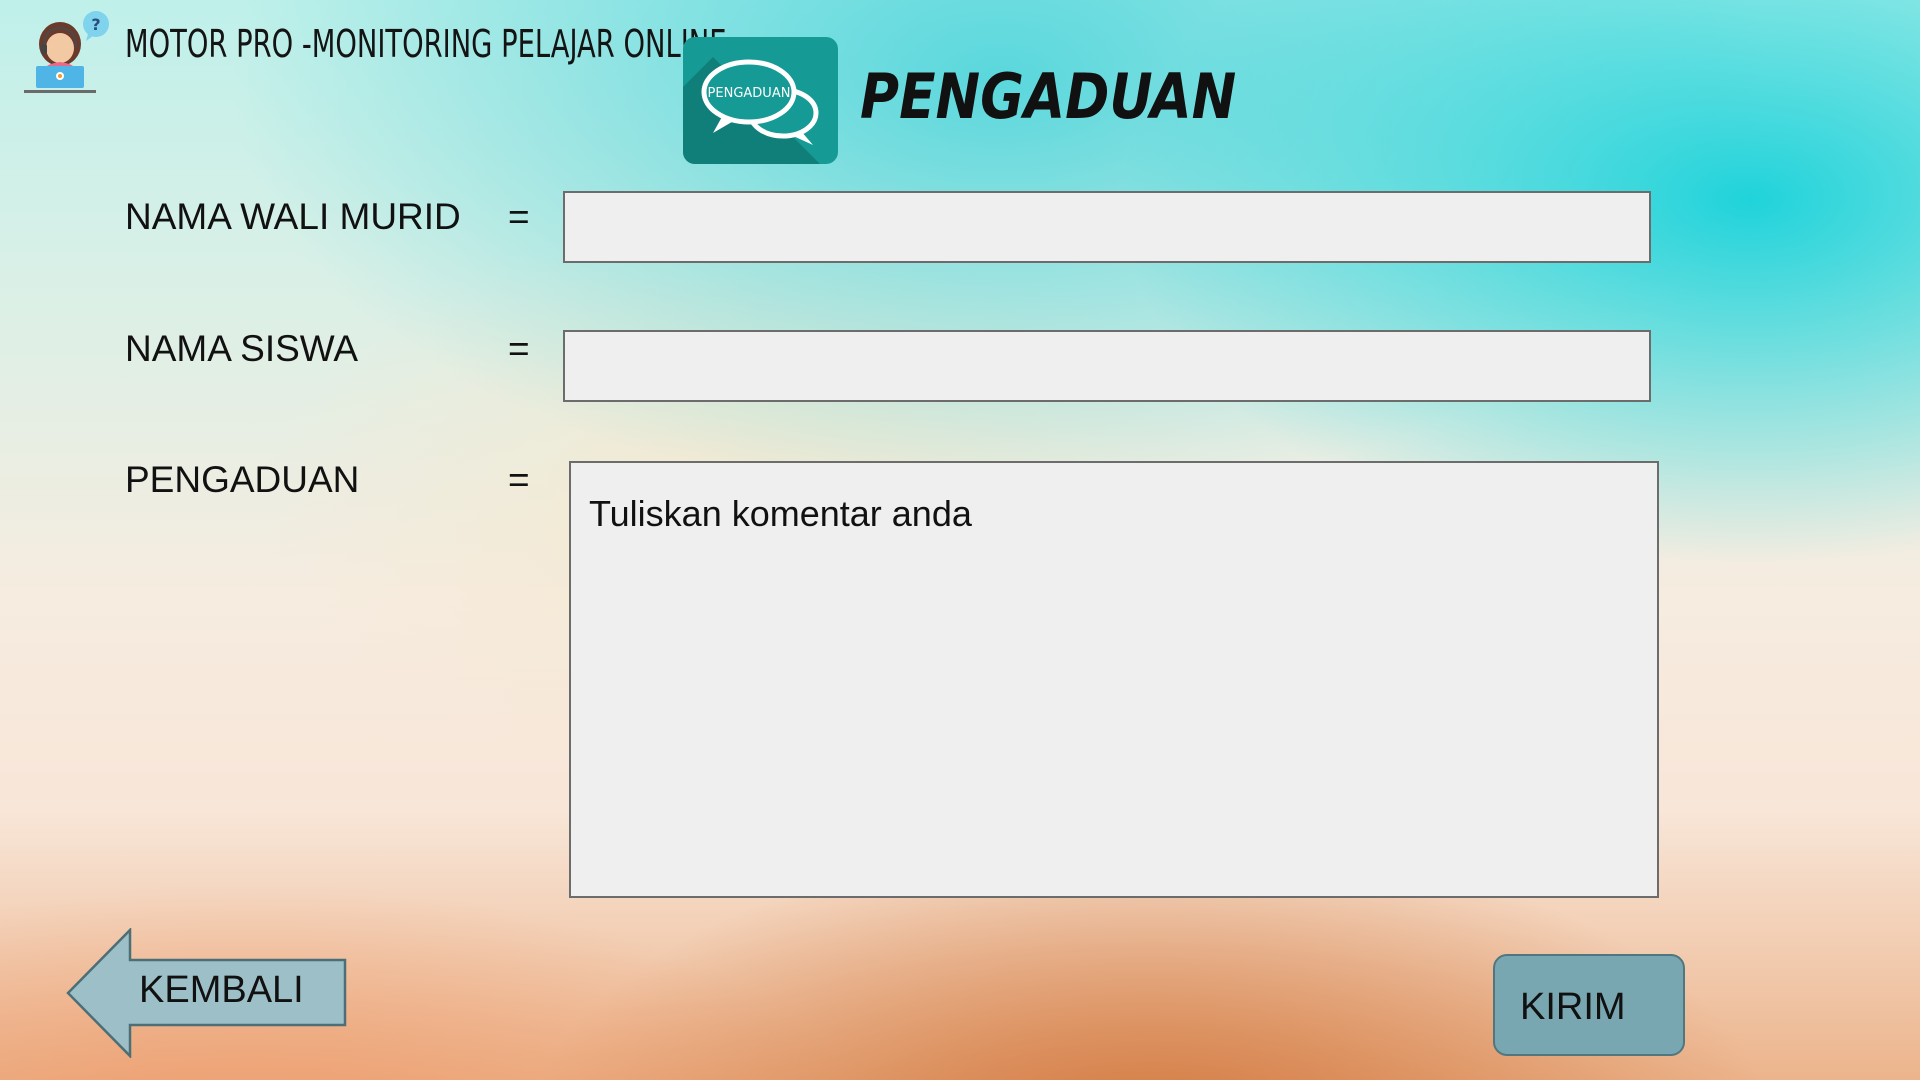 Image resolution: width=1920 pixels, height=1080 pixels. I want to click on back-button-label: KEMBALI, so click(221, 990).